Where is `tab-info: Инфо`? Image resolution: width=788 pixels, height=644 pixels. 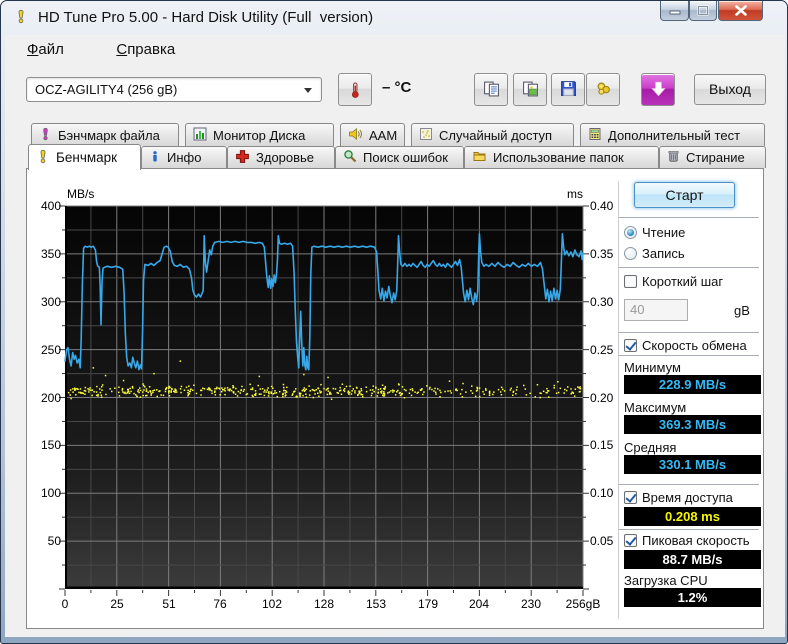
tab-info: Инфо is located at coordinates (184, 157).